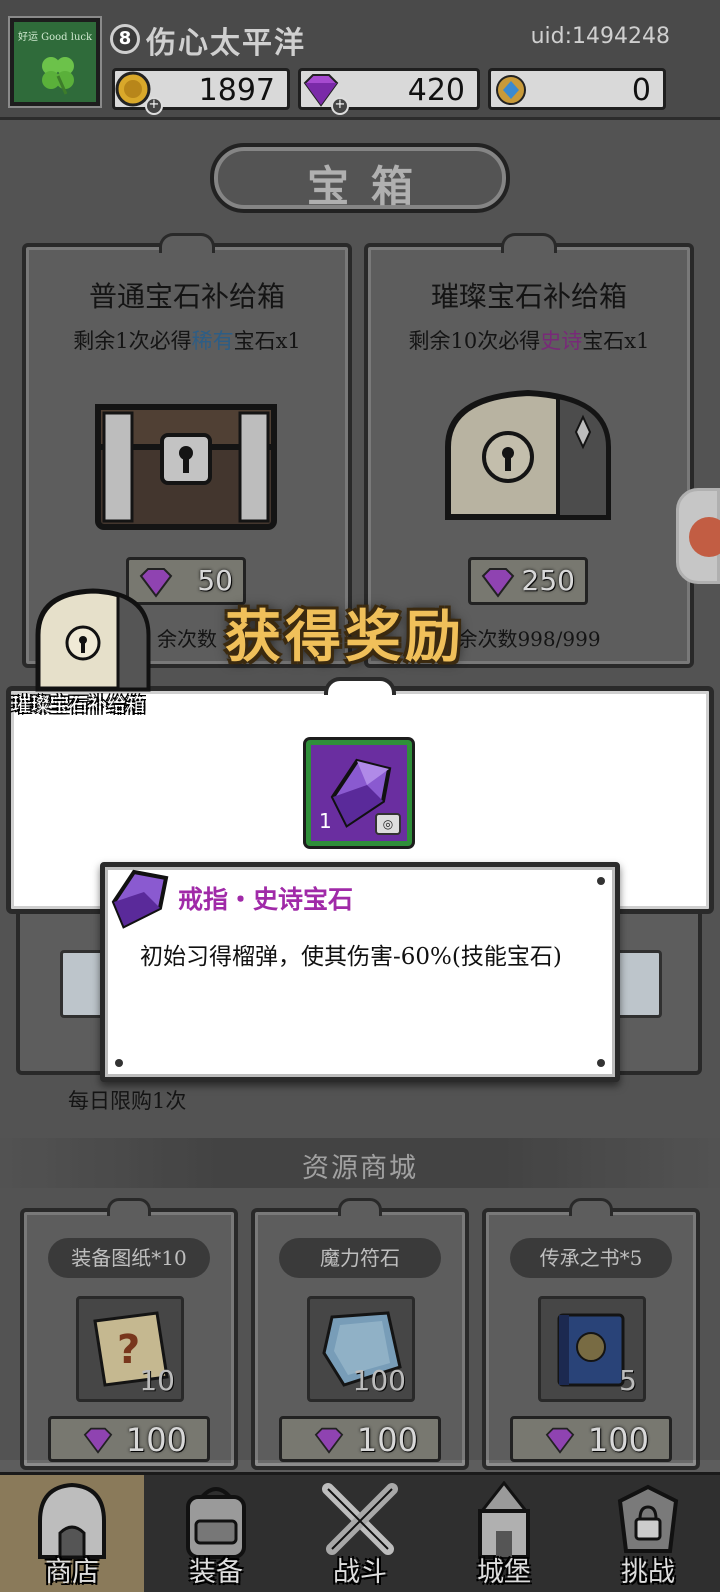  I want to click on crossed-swords-icon, so click(360, 1519).